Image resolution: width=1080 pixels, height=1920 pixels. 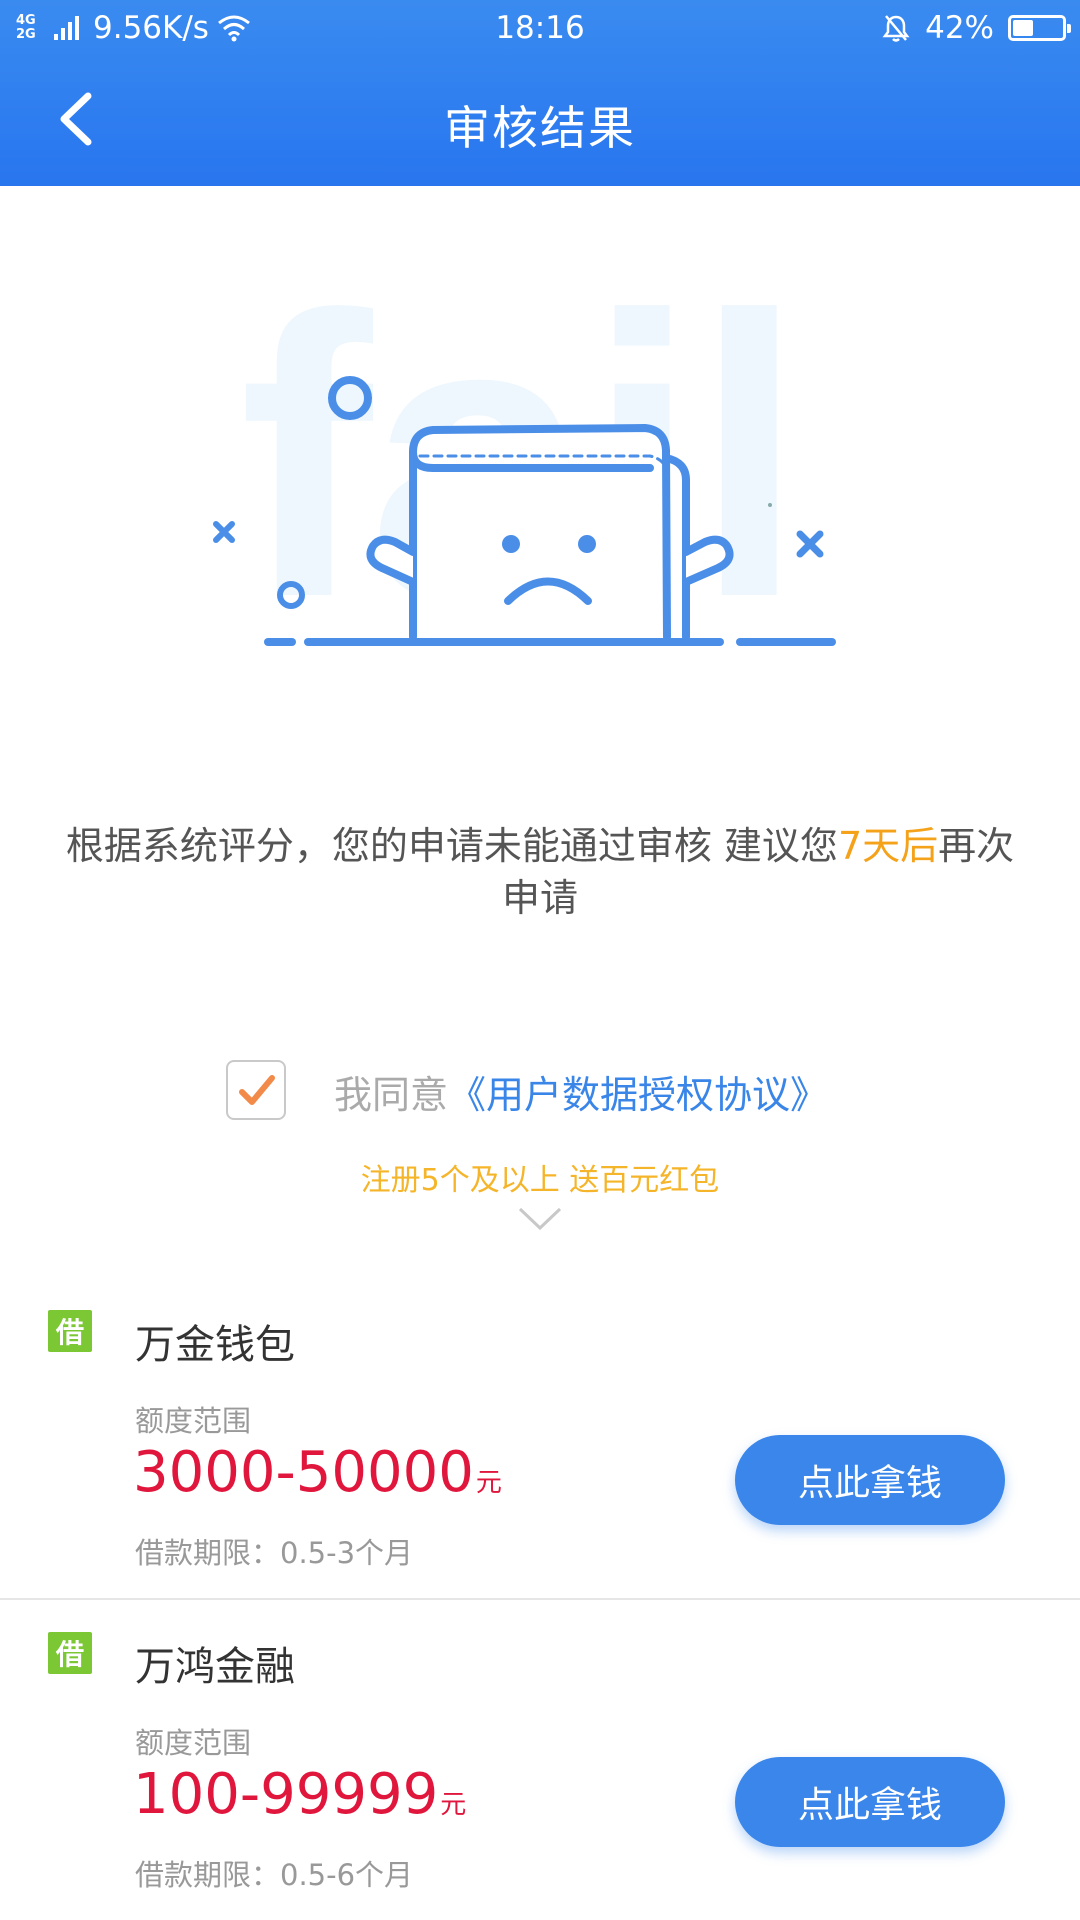 I want to click on agreement-row: 我同意《用户数据授权协议》, so click(x=540, y=1090).